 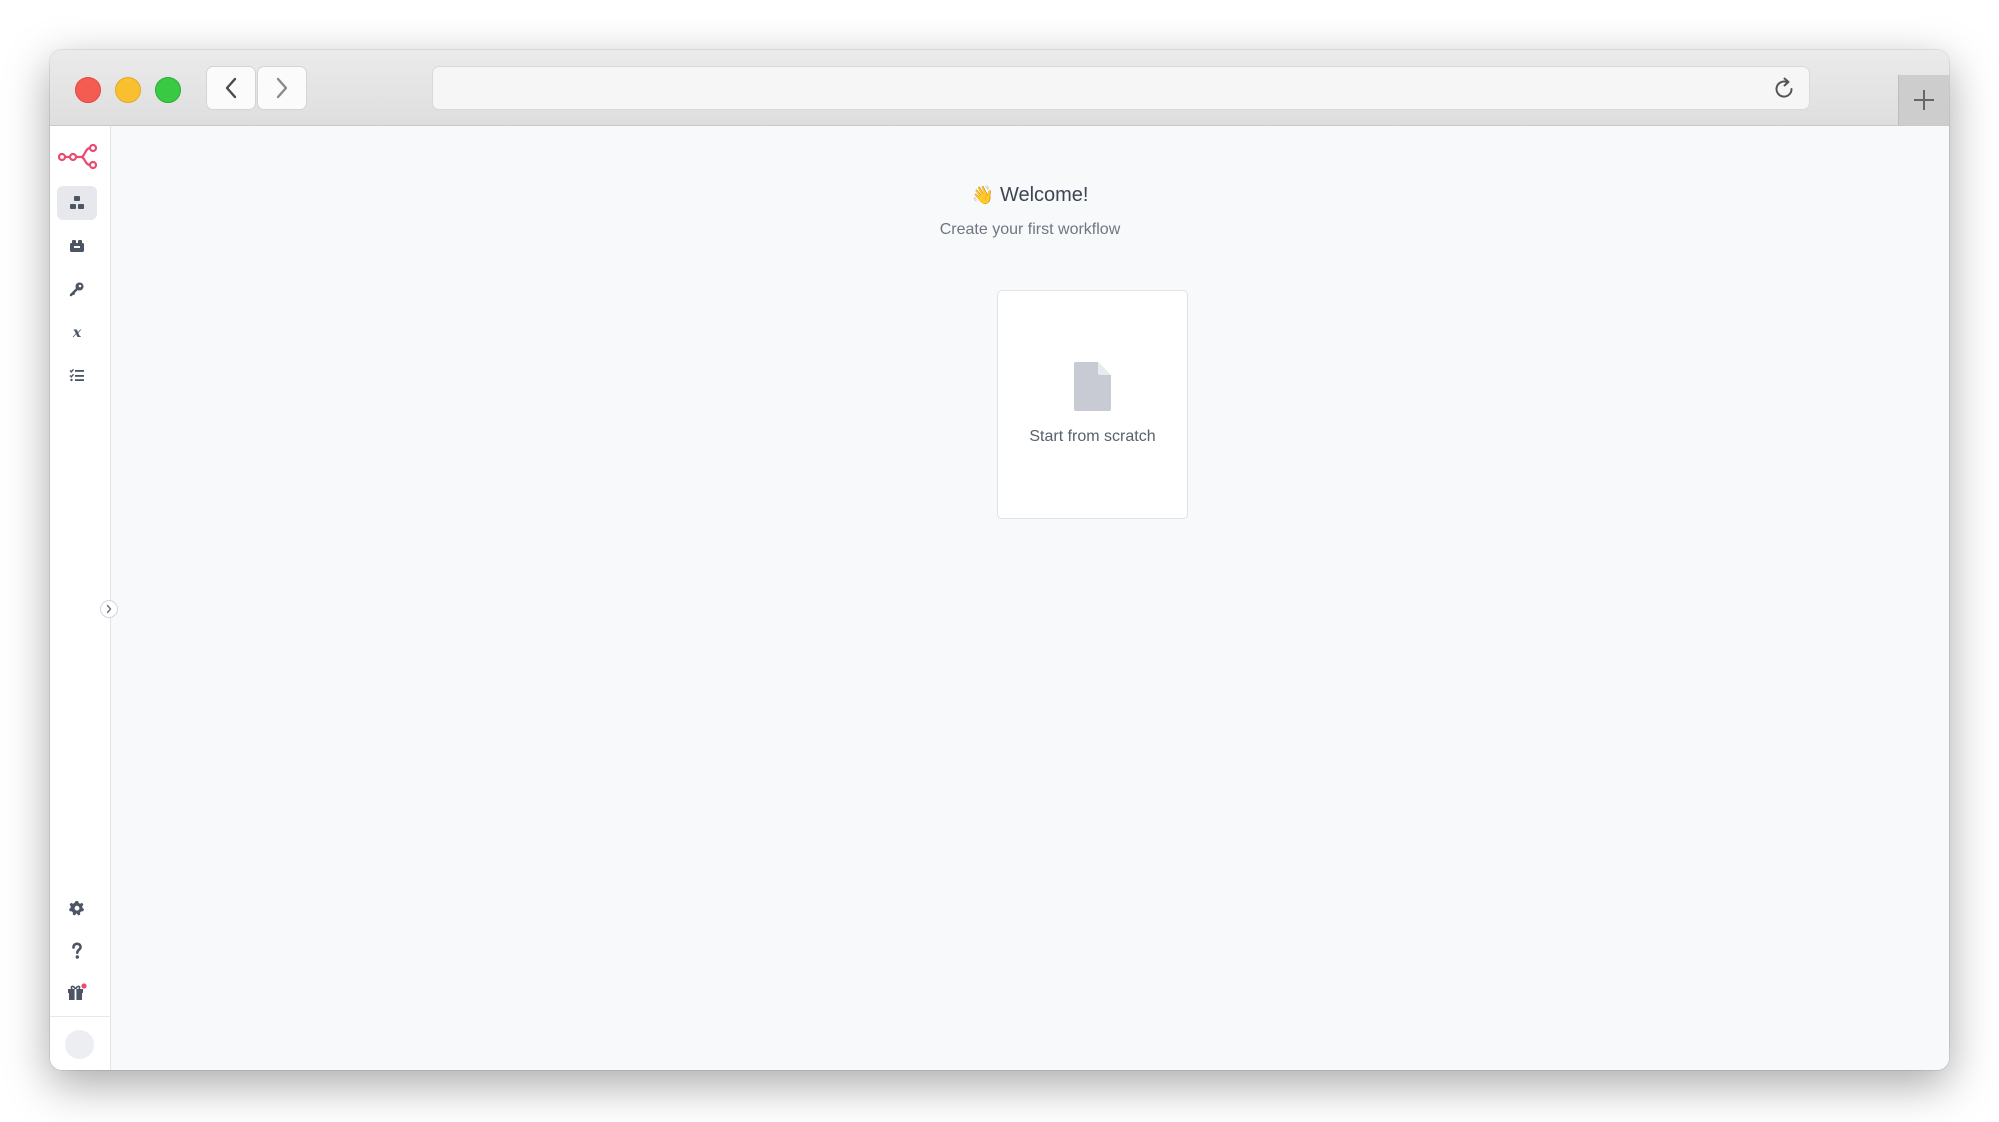 I want to click on forward-button, so click(x=282, y=88).